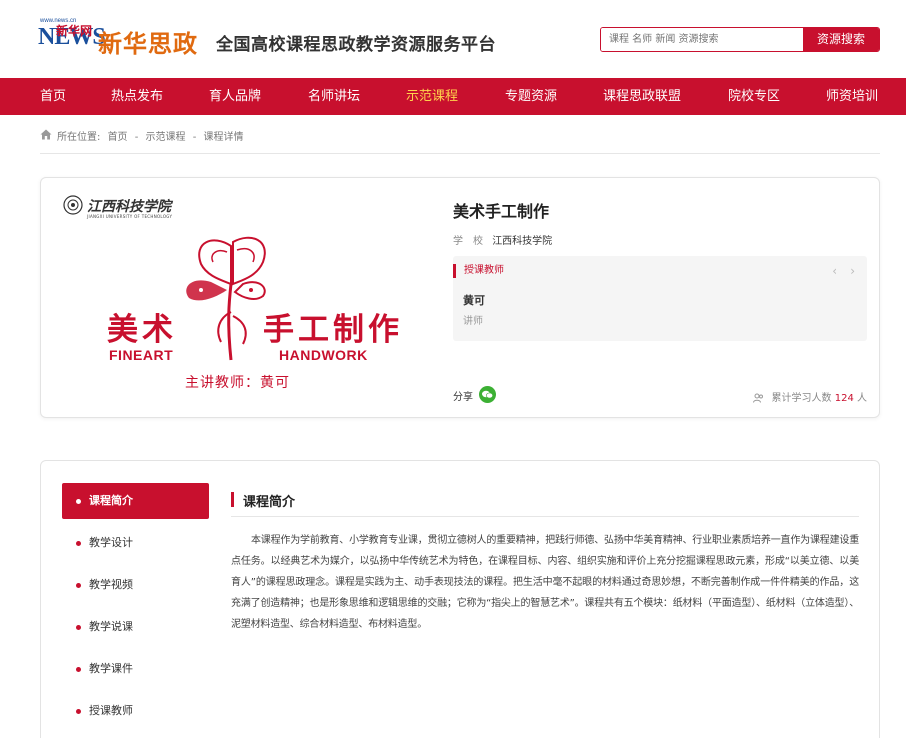 This screenshot has width=906, height=738. I want to click on sidebar-item-talk: 教学说课, so click(135, 630).